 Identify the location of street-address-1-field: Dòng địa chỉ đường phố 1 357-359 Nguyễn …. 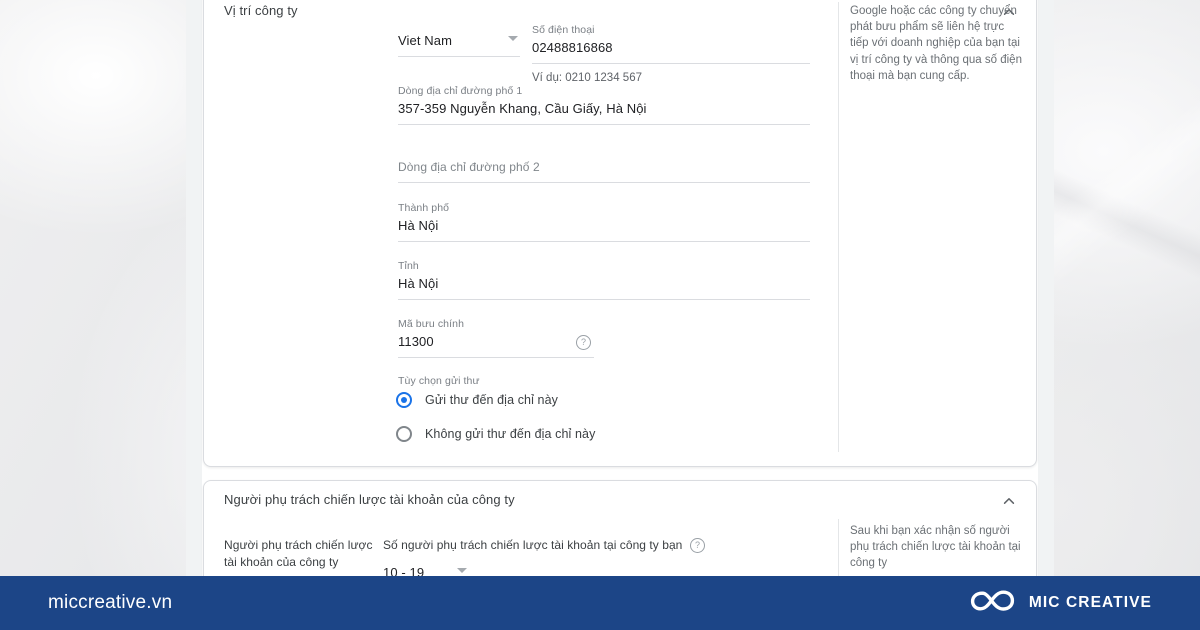
(604, 105).